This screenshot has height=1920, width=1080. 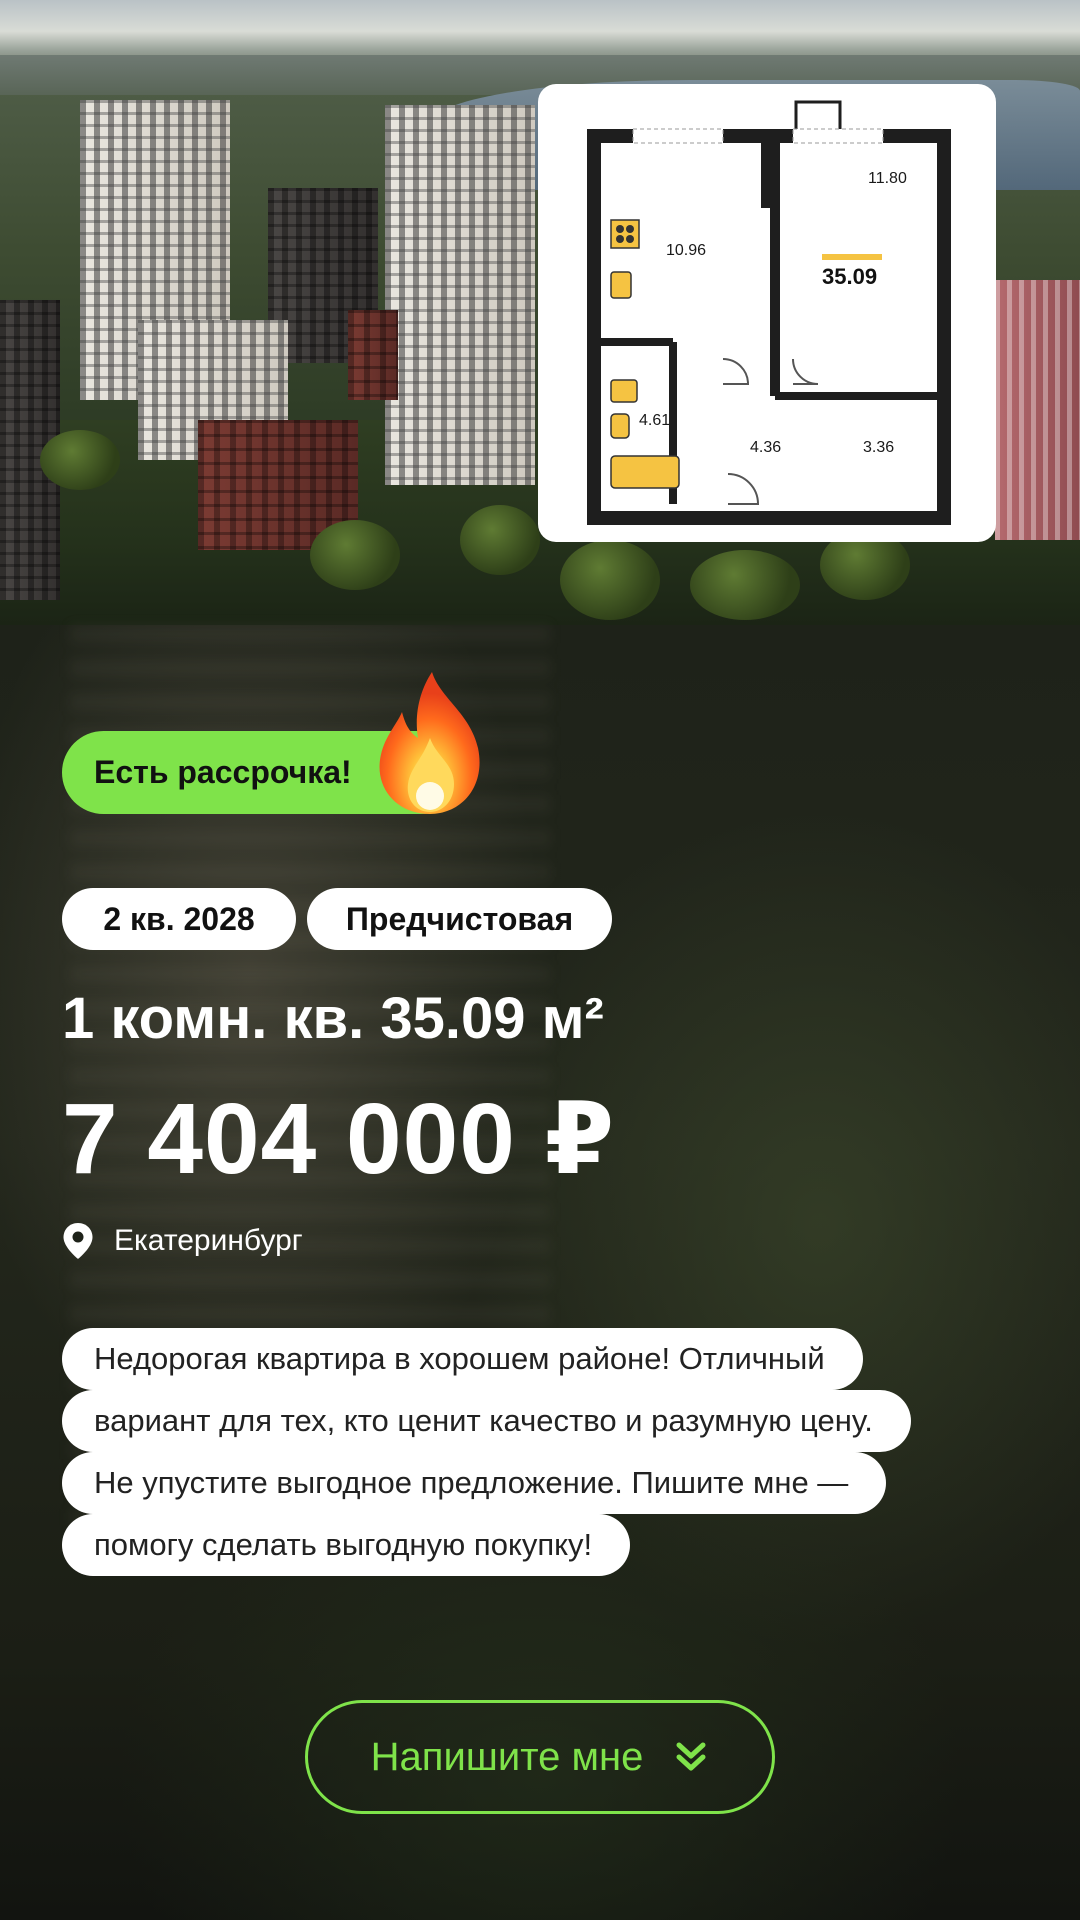 I want to click on room-area-hall: 4.36, so click(x=766, y=447).